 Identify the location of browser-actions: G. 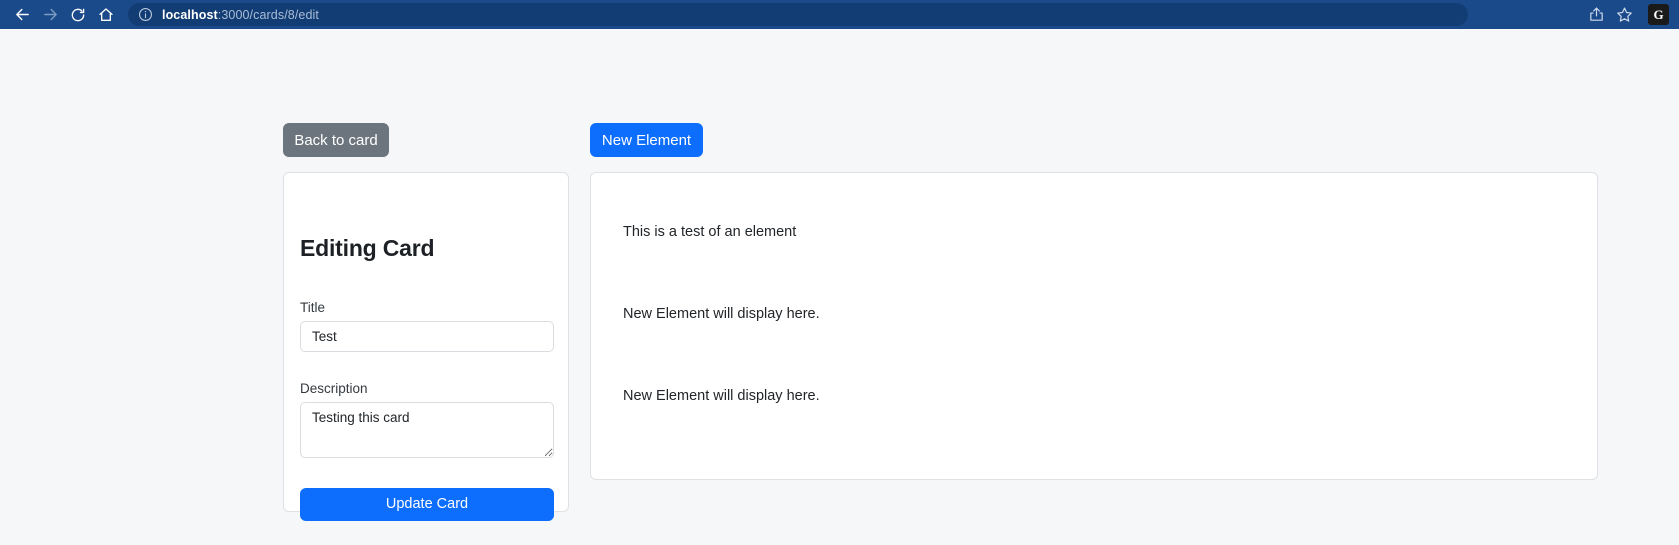
(1623, 15).